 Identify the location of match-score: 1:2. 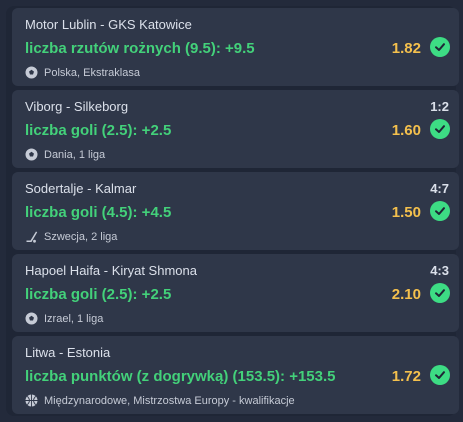
(439, 106).